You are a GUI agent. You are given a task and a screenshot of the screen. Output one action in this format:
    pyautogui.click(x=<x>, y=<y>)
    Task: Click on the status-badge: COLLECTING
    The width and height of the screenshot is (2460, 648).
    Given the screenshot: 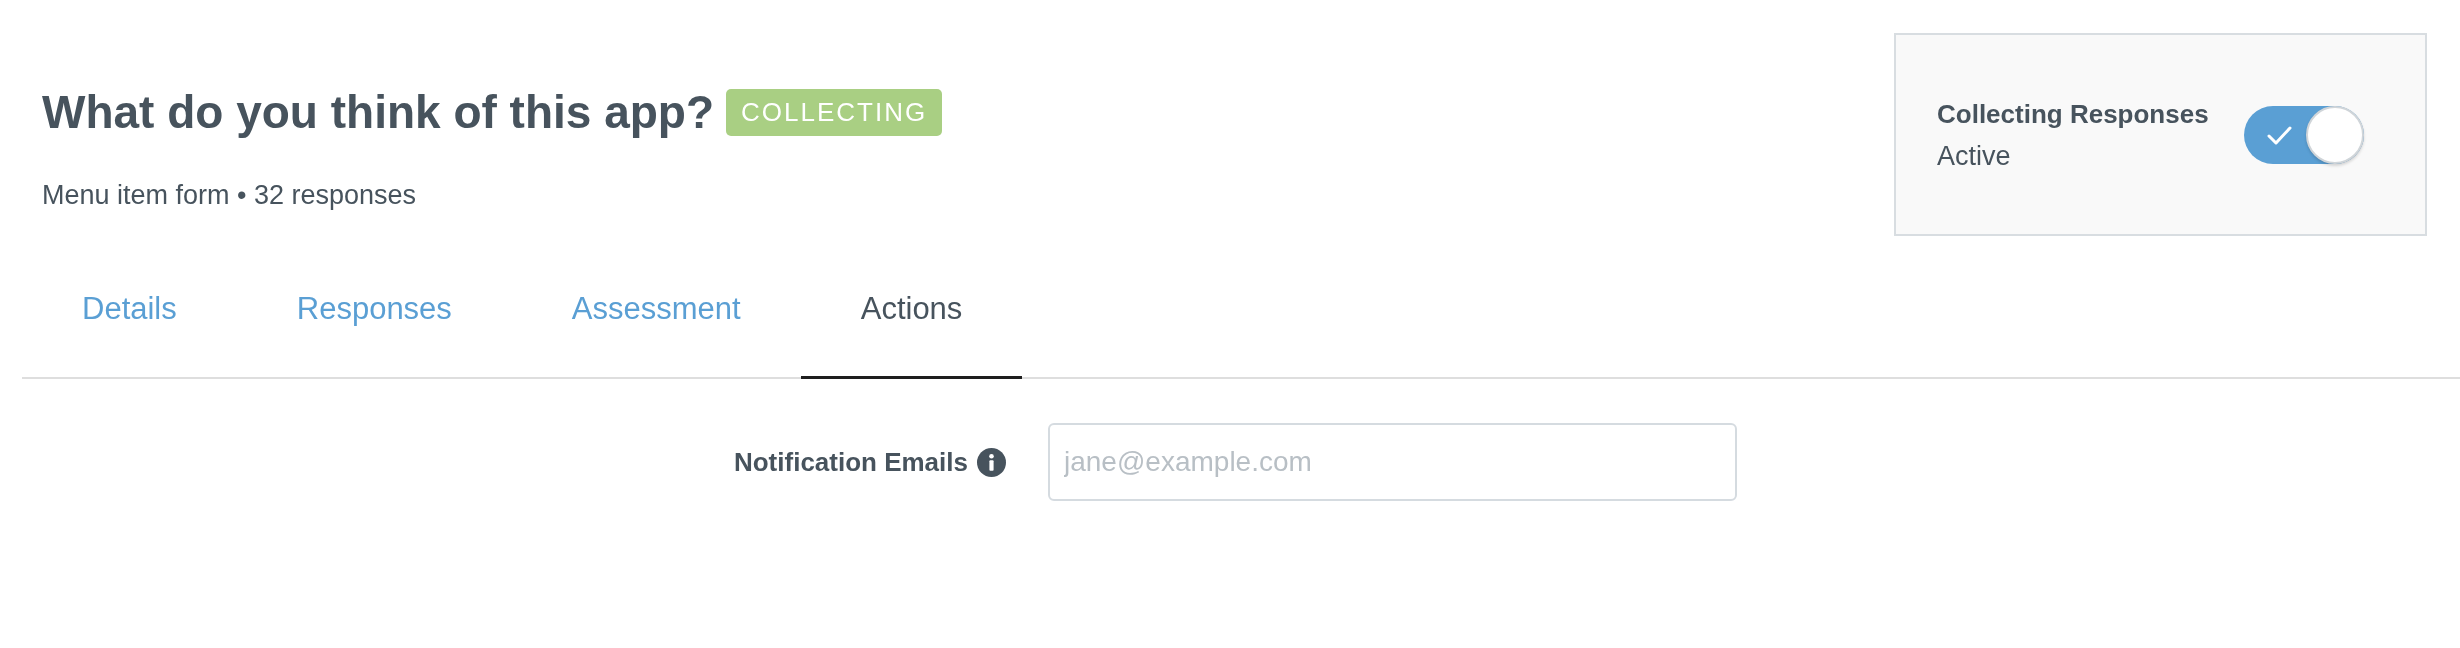 What is the action you would take?
    pyautogui.click(x=834, y=112)
    